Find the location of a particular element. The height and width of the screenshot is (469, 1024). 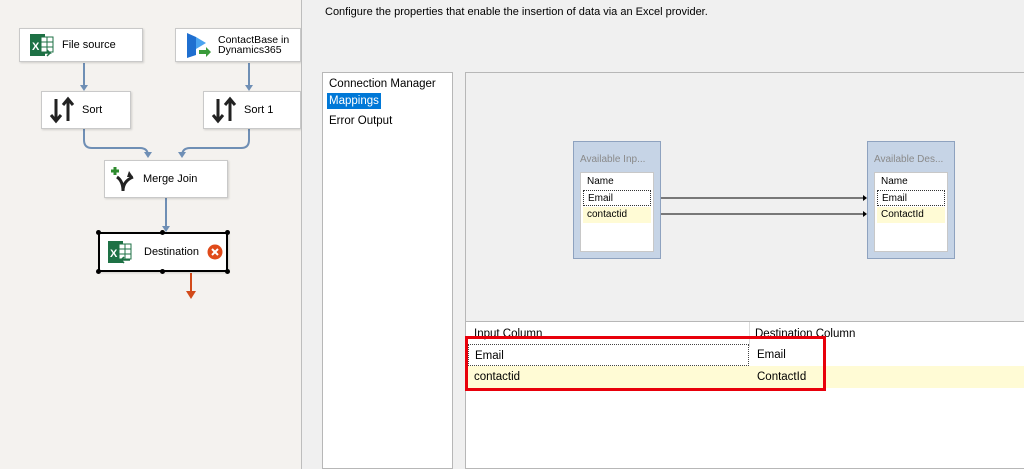

dynamics-source-icon is located at coordinates (199, 45).